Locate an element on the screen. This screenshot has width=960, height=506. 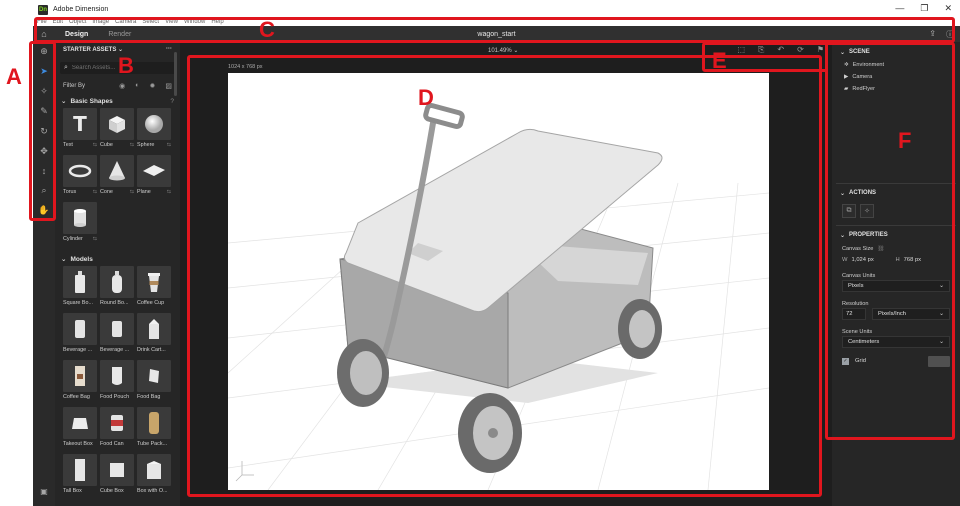
asset-tile: Cube ⇆ is located at coordinates (117, 128).